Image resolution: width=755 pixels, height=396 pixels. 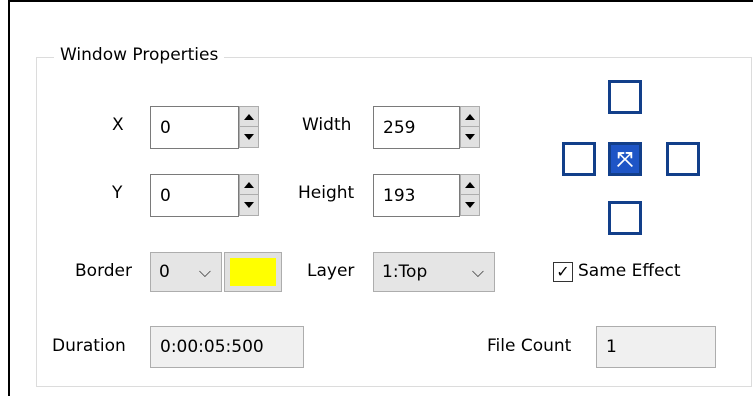 I want to click on x-spinner, so click(x=249, y=127).